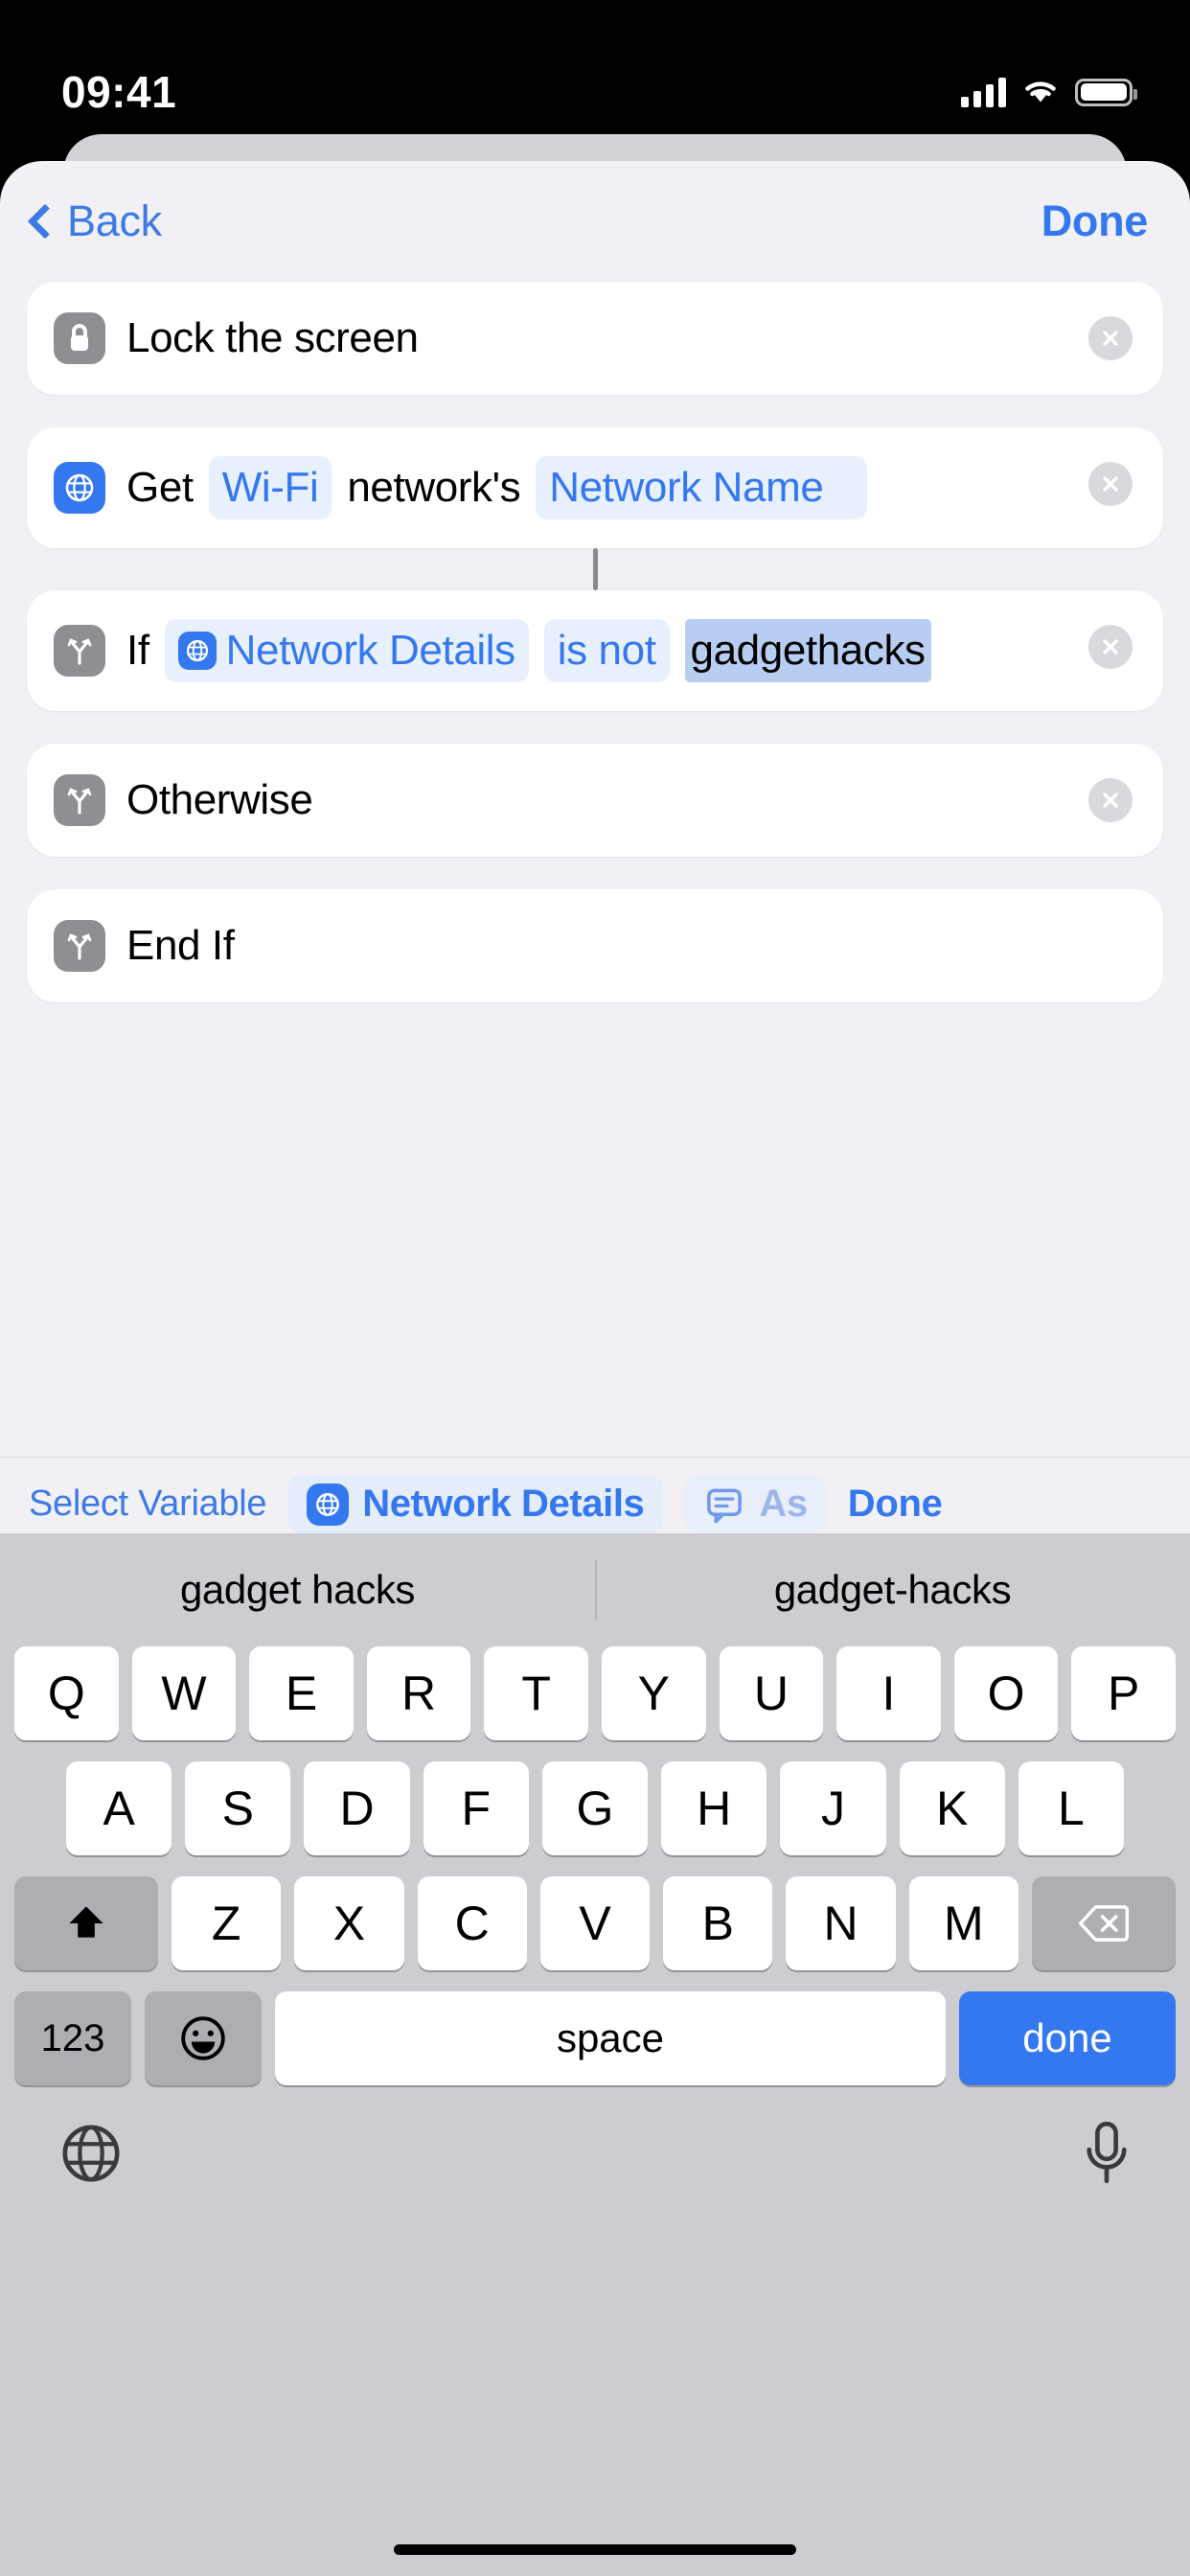  I want to click on key-j: J, so click(833, 1808).